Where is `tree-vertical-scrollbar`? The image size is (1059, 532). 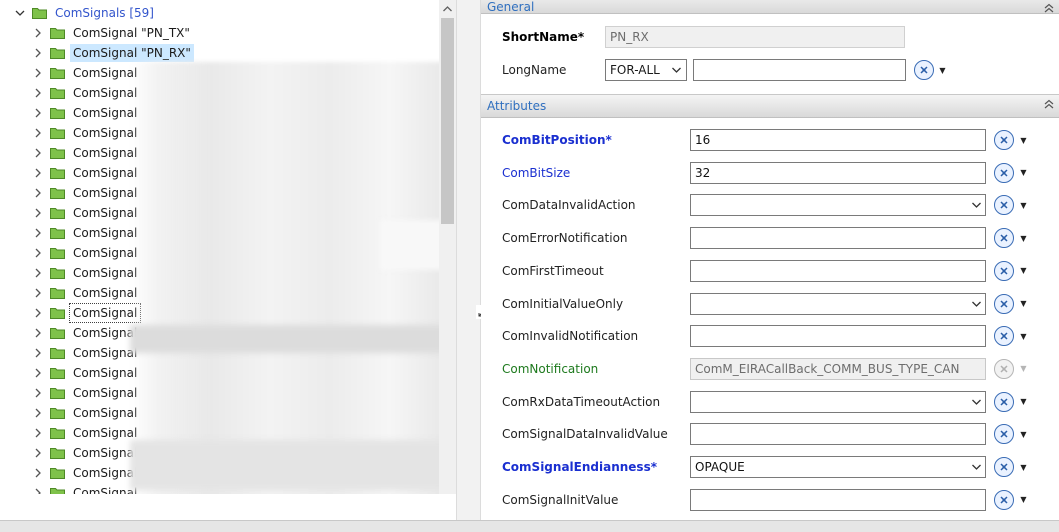
tree-vertical-scrollbar is located at coordinates (447, 247).